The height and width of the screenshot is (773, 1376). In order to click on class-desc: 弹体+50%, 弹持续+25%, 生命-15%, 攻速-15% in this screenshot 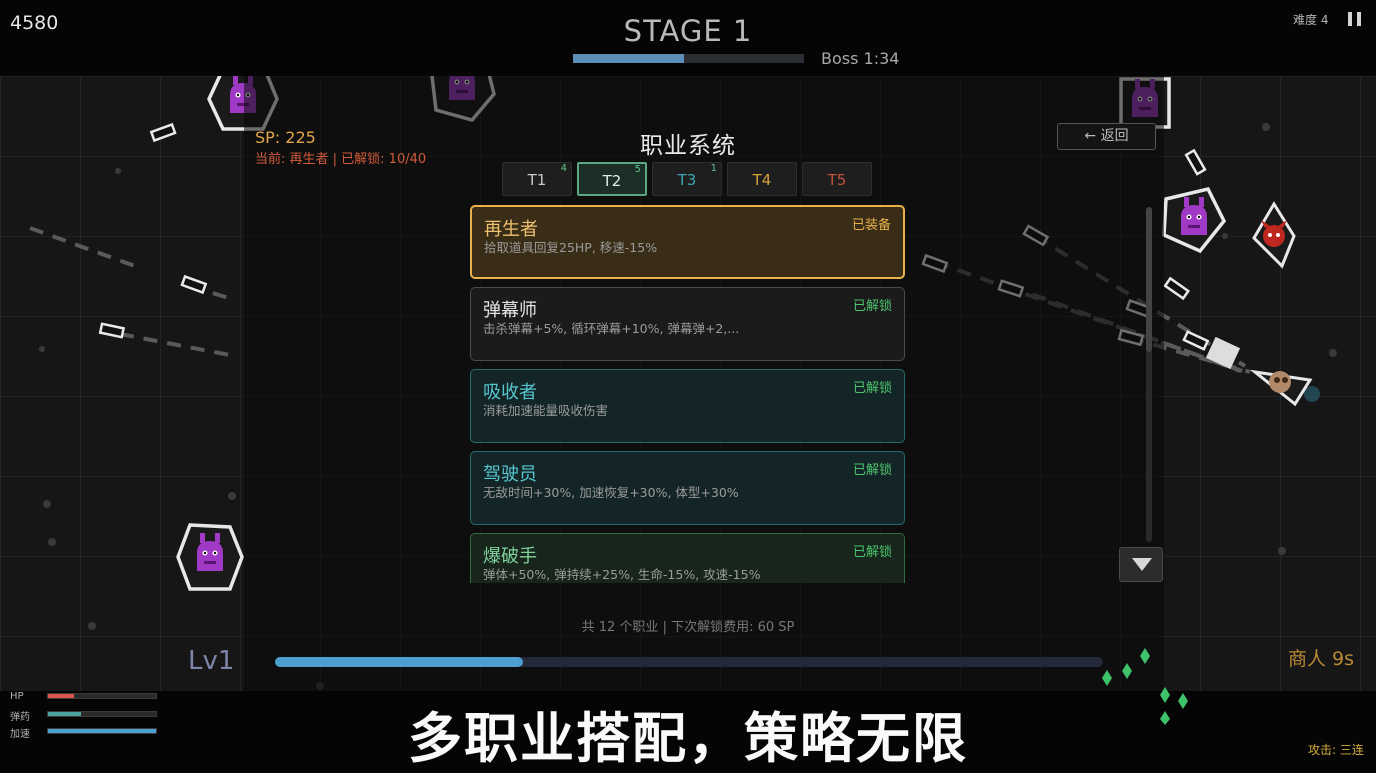, I will do `click(622, 574)`.